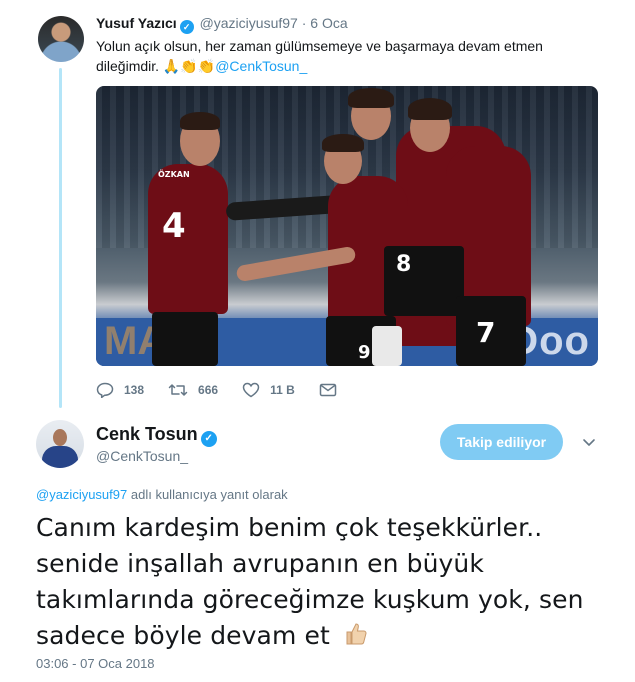 This screenshot has height=682, width=635. I want to click on jersey-number: 4, so click(174, 226).